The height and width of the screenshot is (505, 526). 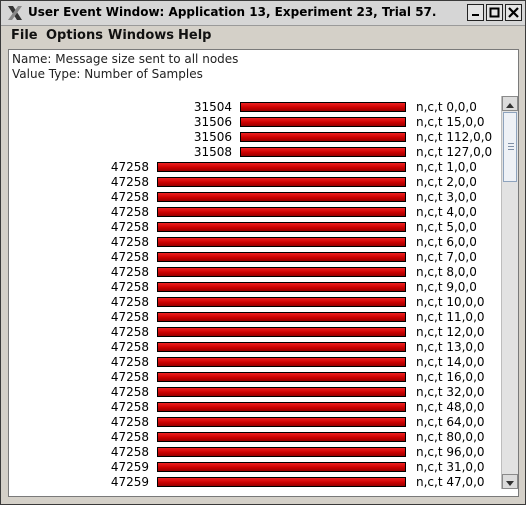 What do you see at coordinates (446, 197) in the screenshot?
I see `row-label: n,c,t 3,0,0` at bounding box center [446, 197].